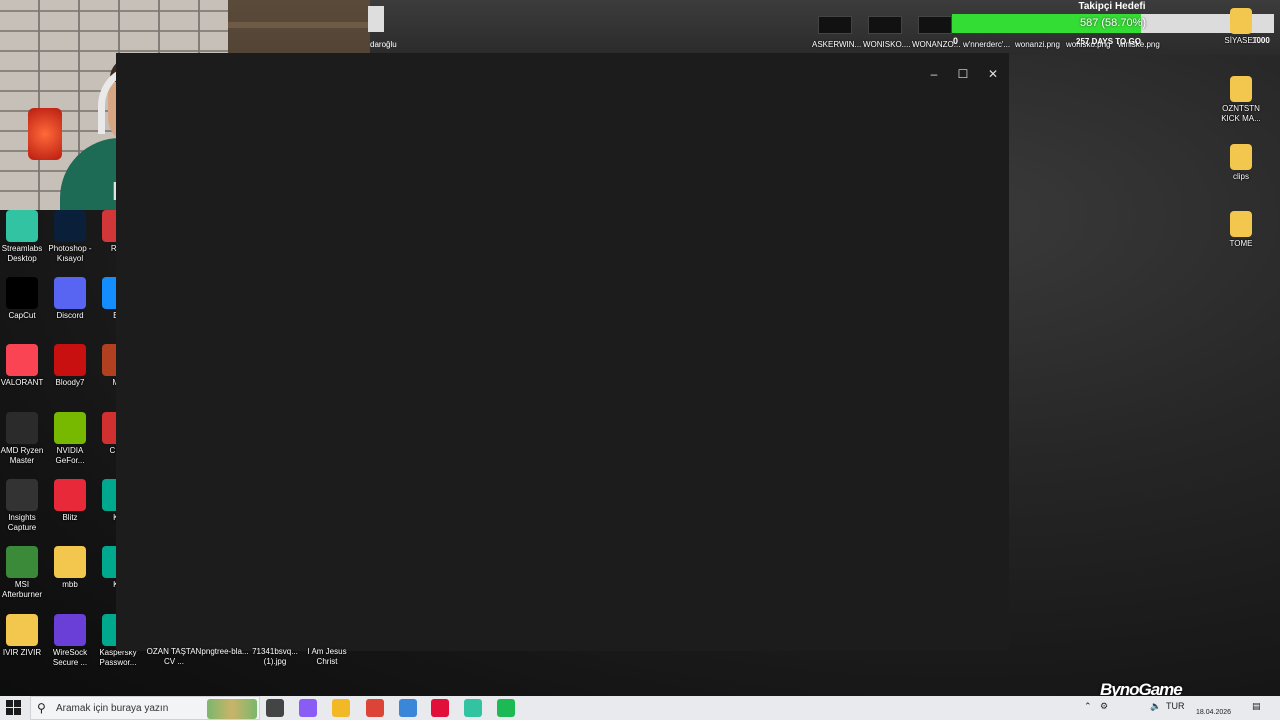 Image resolution: width=1280 pixels, height=720 pixels. I want to click on follower-goal-subtitle: 257 DAYS TO GO, so click(1108, 41).